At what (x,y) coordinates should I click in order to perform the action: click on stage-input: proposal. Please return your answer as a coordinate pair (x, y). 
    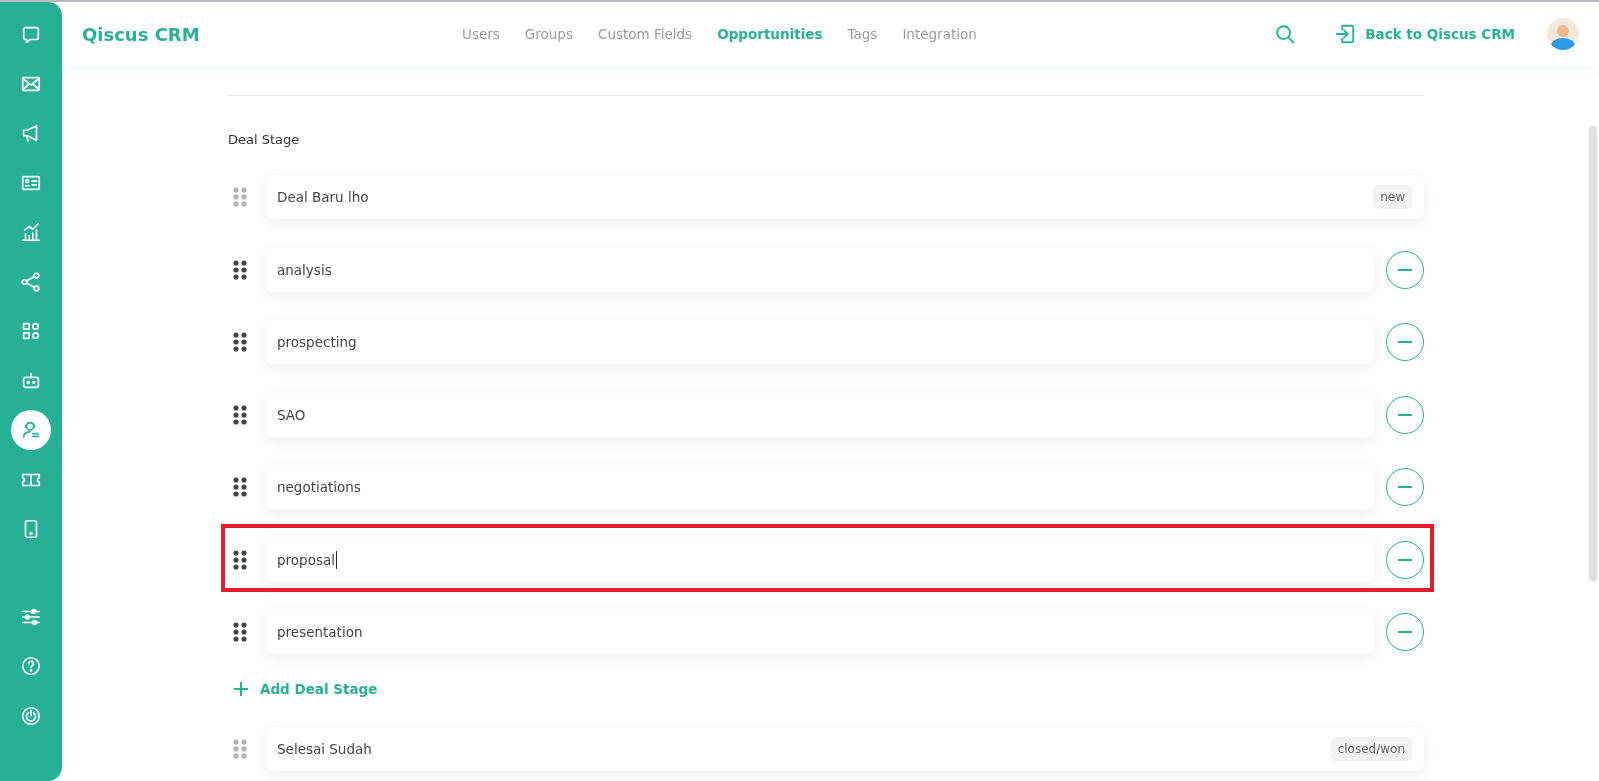
    Looking at the image, I should click on (819, 559).